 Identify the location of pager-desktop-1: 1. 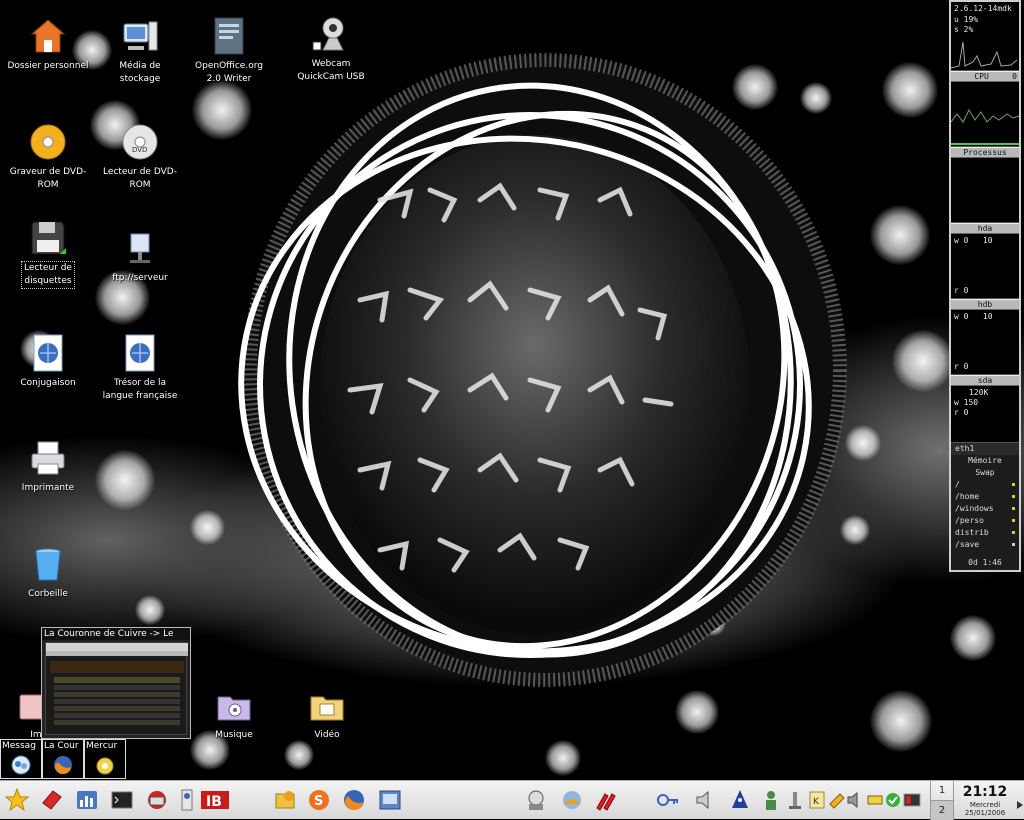
(942, 790).